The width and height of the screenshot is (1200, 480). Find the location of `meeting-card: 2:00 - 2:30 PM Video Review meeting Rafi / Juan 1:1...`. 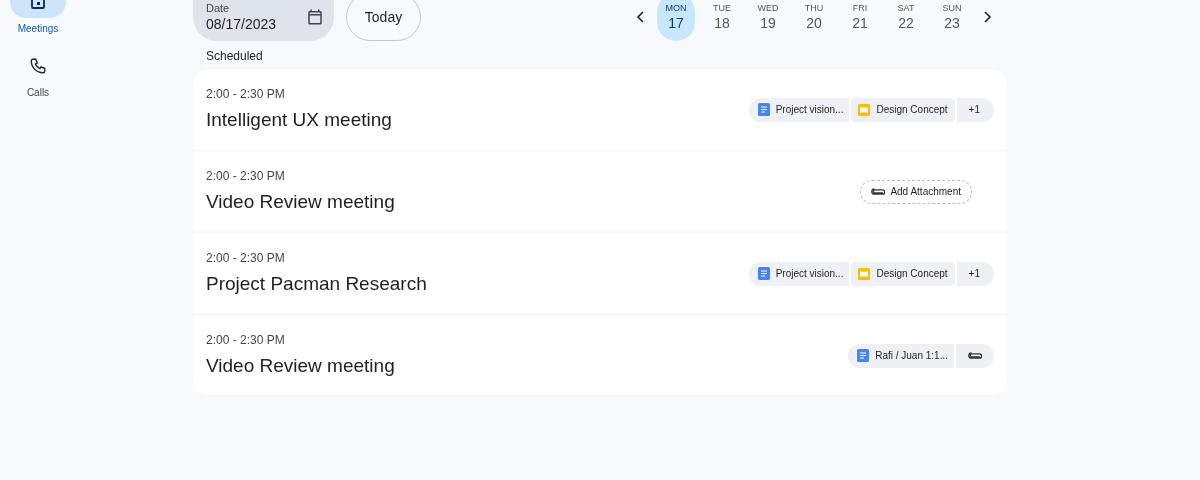

meeting-card: 2:00 - 2:30 PM Video Review meeting Rafi / Juan 1:1... is located at coordinates (600, 355).